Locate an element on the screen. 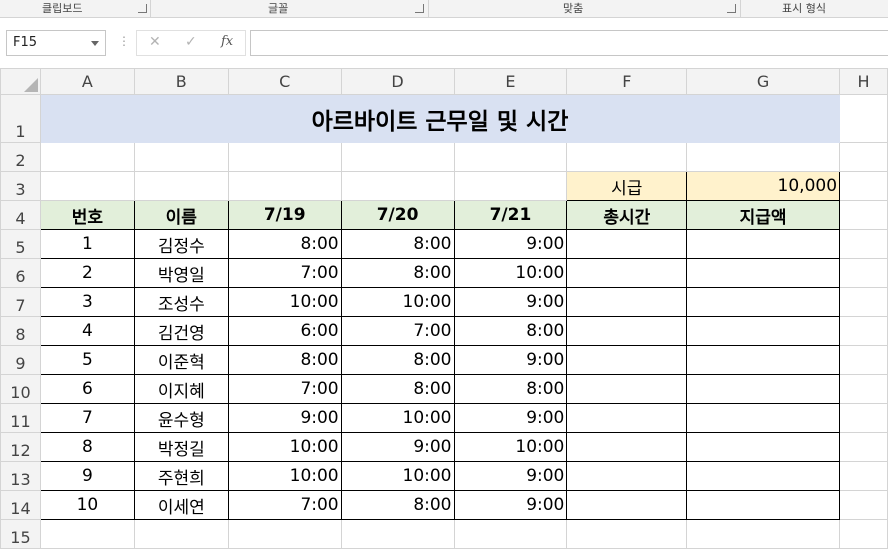  employee-number: 2 is located at coordinates (87, 273).